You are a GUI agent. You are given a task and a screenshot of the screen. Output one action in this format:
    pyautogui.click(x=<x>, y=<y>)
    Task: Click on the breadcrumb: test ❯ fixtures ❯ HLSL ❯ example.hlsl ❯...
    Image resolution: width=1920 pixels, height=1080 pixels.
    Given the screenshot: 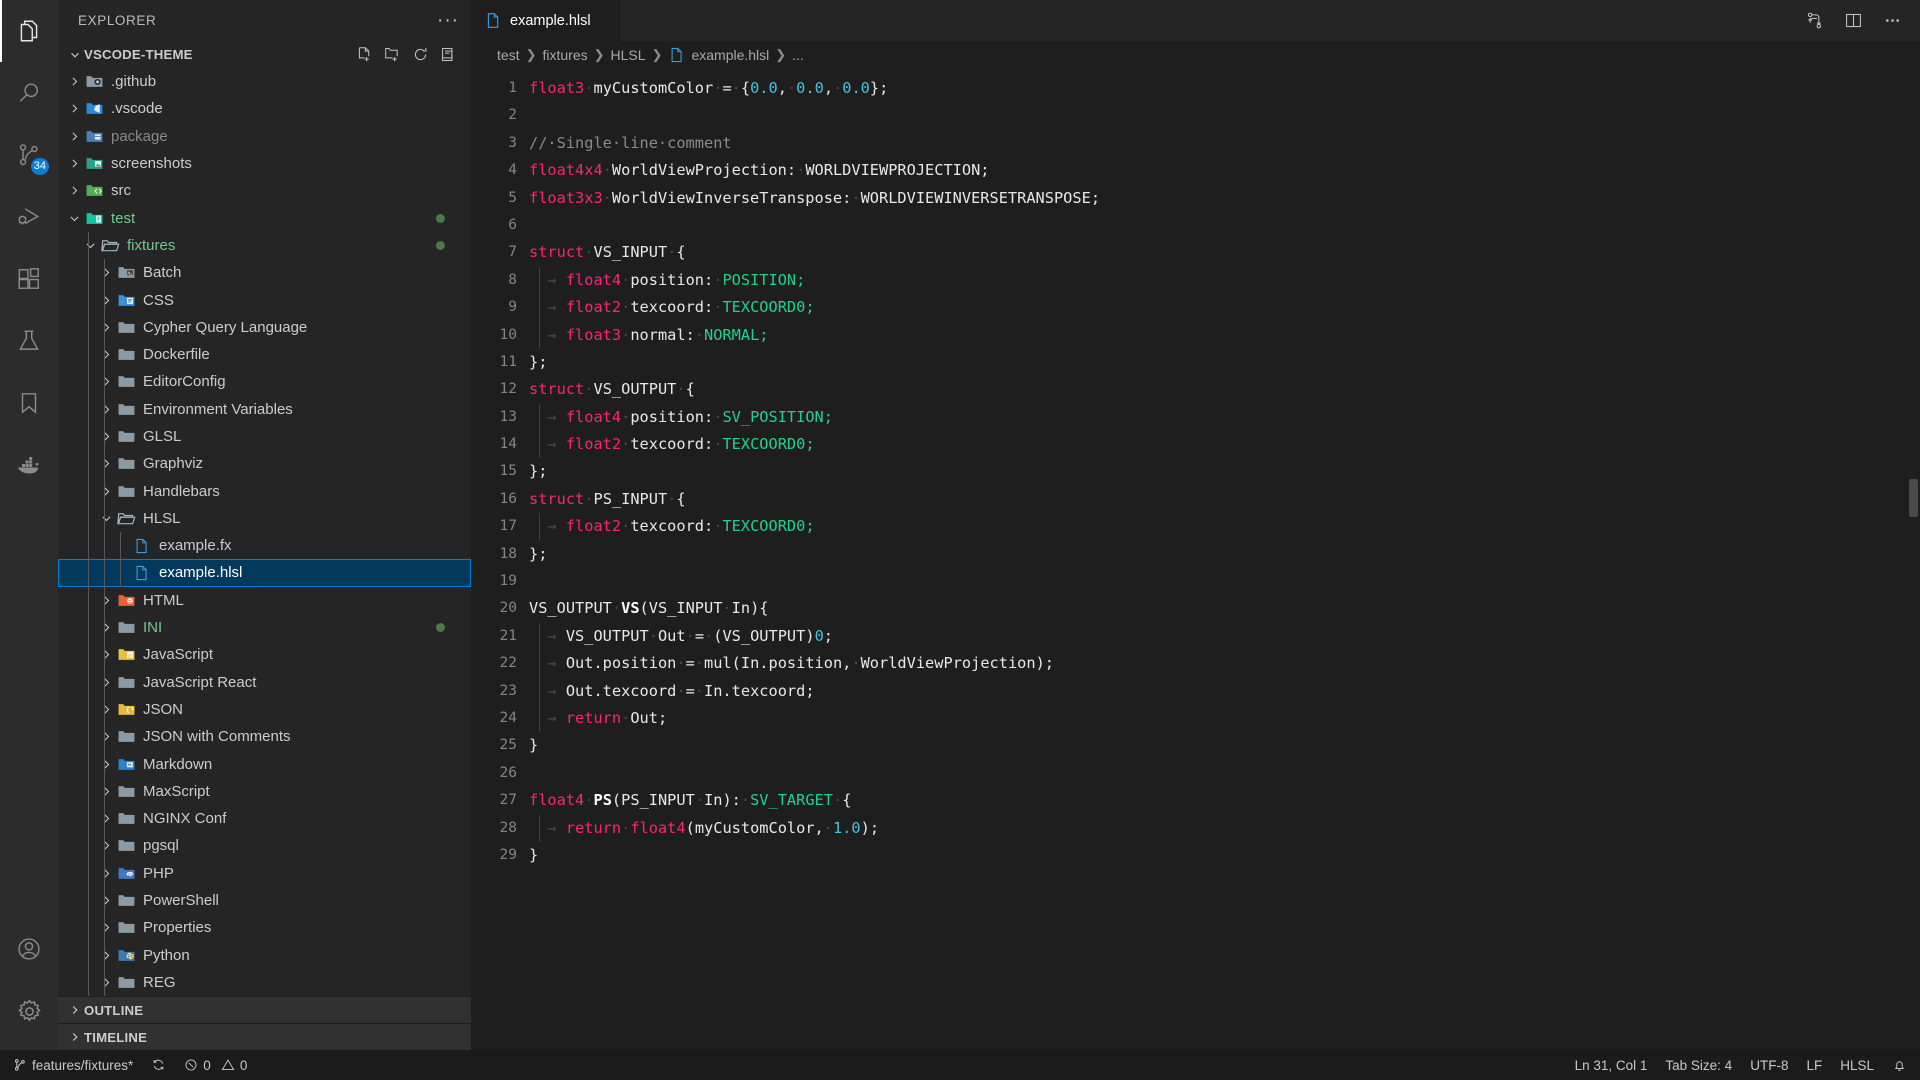 What is the action you would take?
    pyautogui.click(x=1195, y=55)
    